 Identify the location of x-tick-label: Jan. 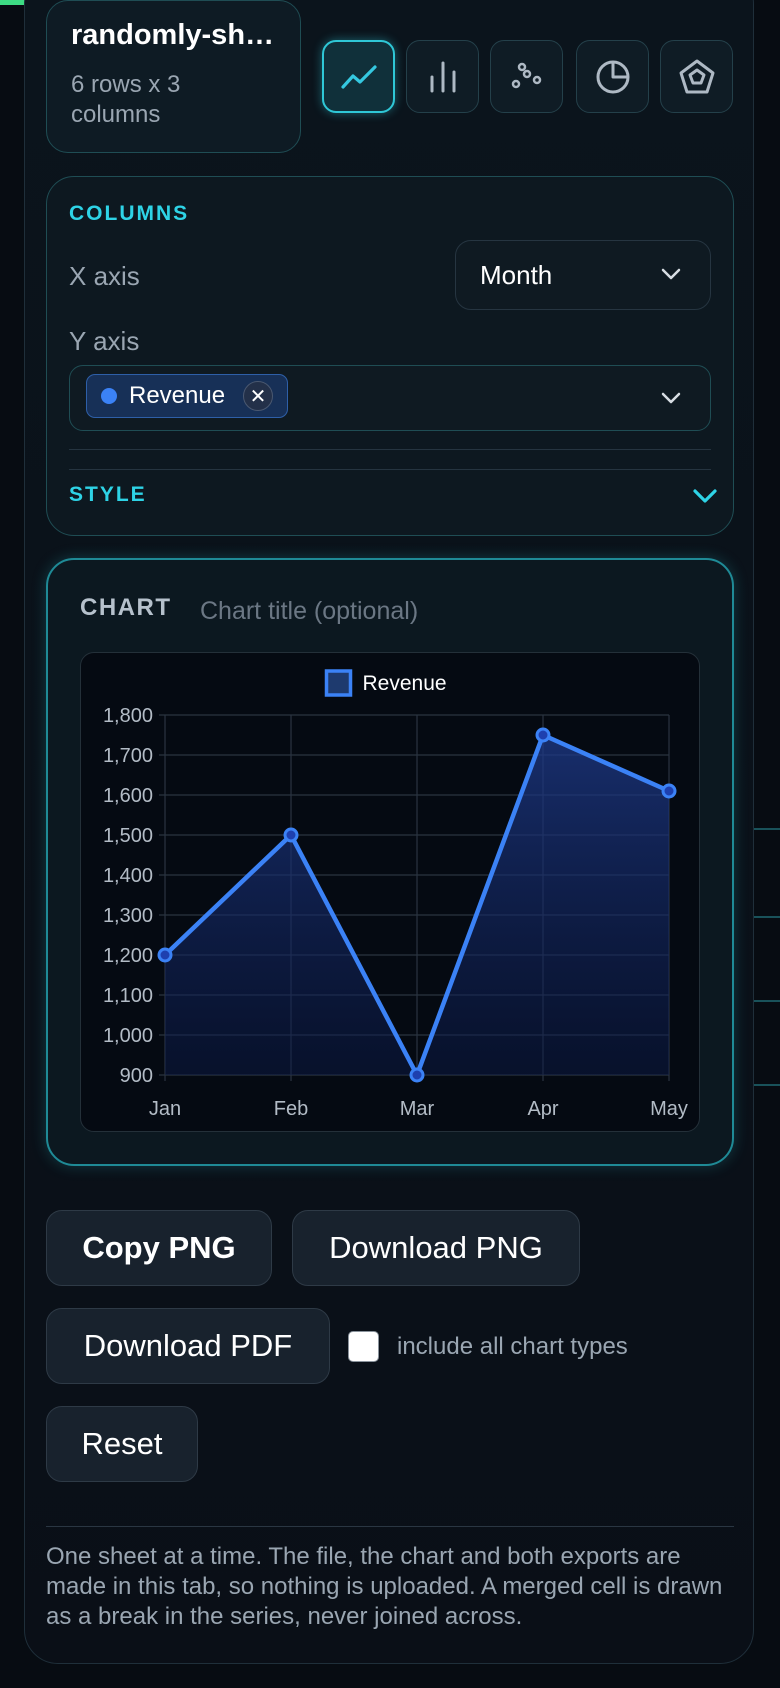
(165, 1109).